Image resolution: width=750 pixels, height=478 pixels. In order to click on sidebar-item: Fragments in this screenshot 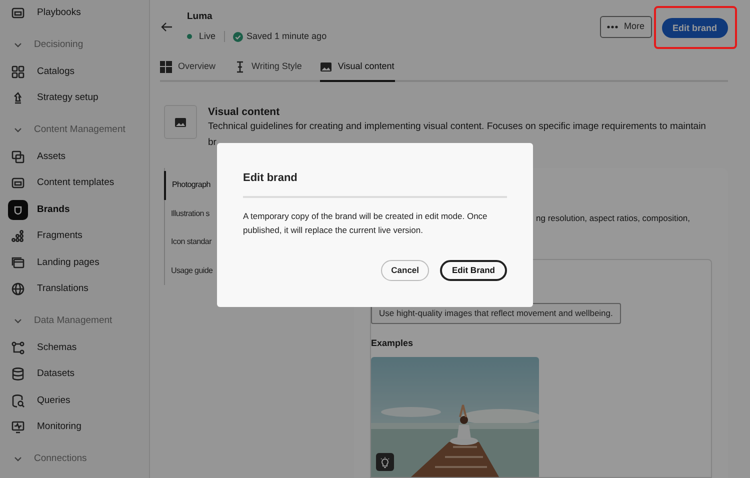, I will do `click(59, 236)`.